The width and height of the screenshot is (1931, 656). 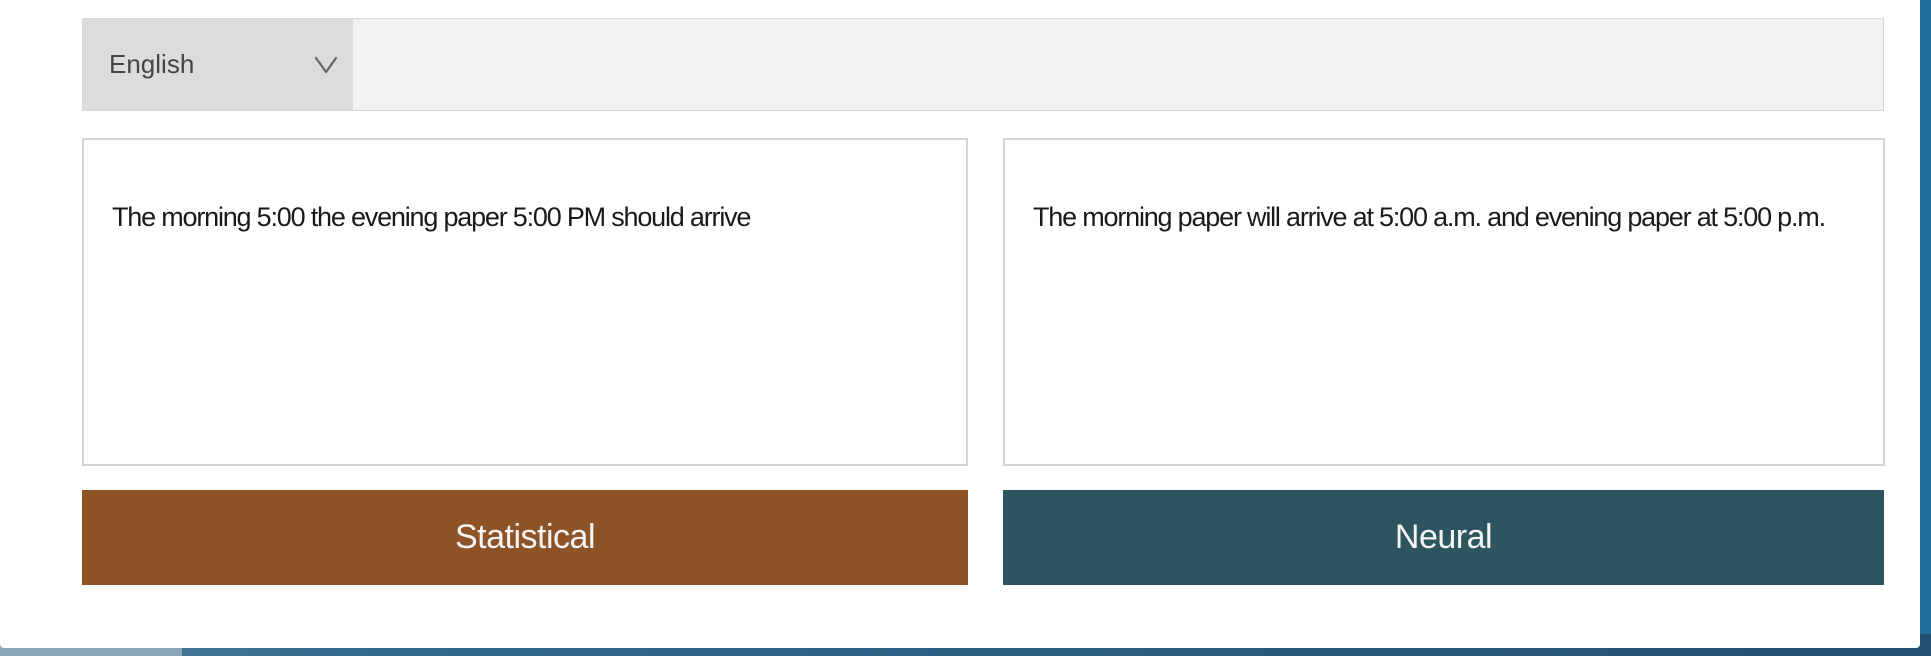 I want to click on language-dropdown-value: English, so click(x=152, y=64).